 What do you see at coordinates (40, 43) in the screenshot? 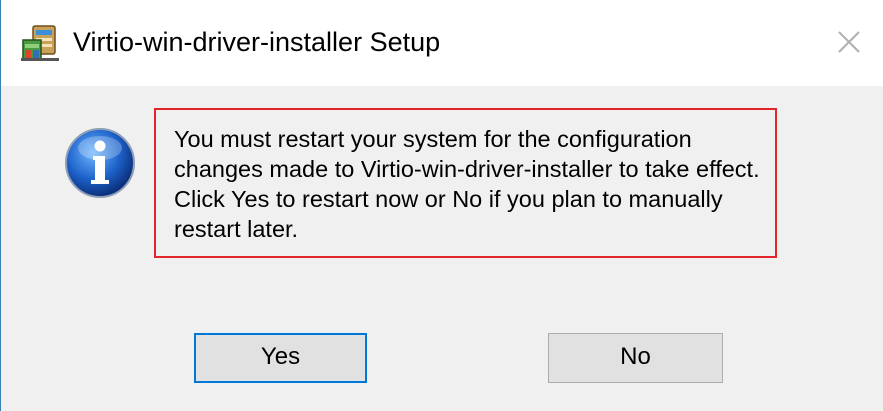
I see `installer-icon` at bounding box center [40, 43].